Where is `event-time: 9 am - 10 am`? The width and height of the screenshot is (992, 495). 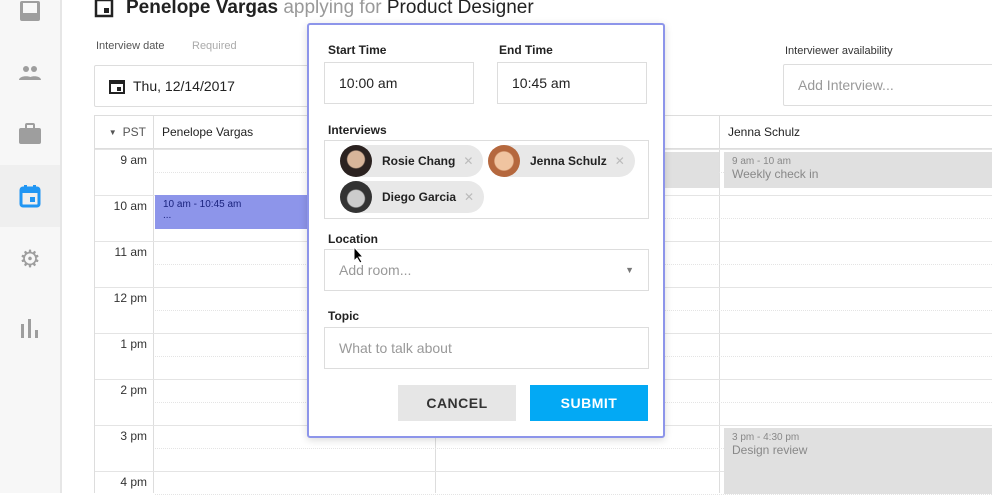 event-time: 9 am - 10 am is located at coordinates (761, 161).